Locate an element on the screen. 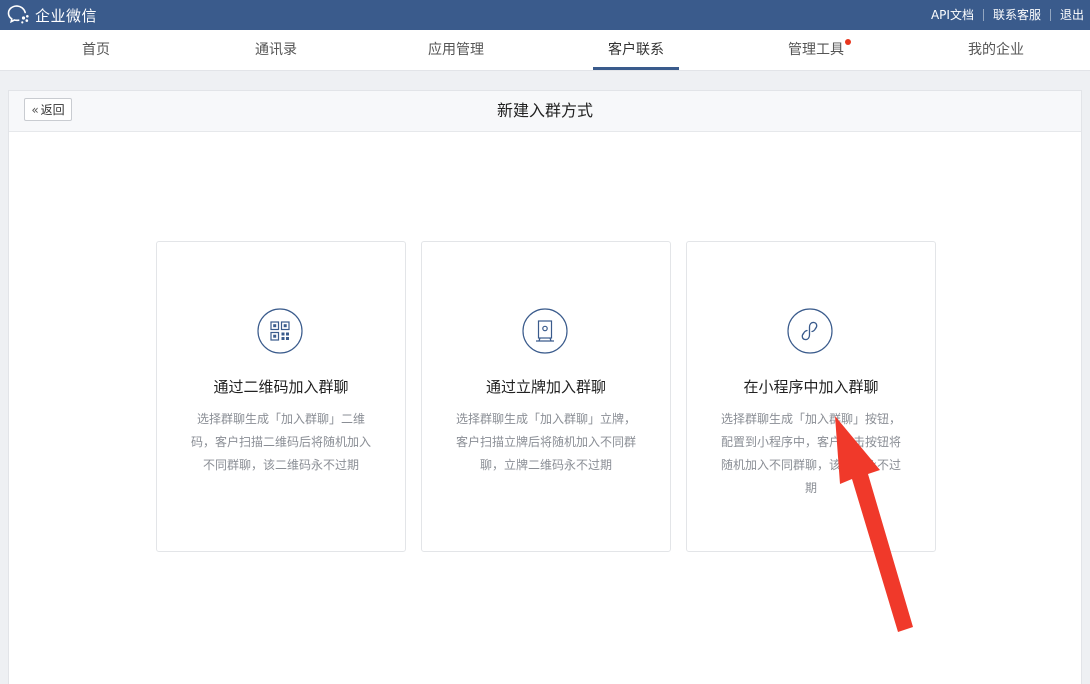  brand-name: 企业微信 is located at coordinates (66, 15).